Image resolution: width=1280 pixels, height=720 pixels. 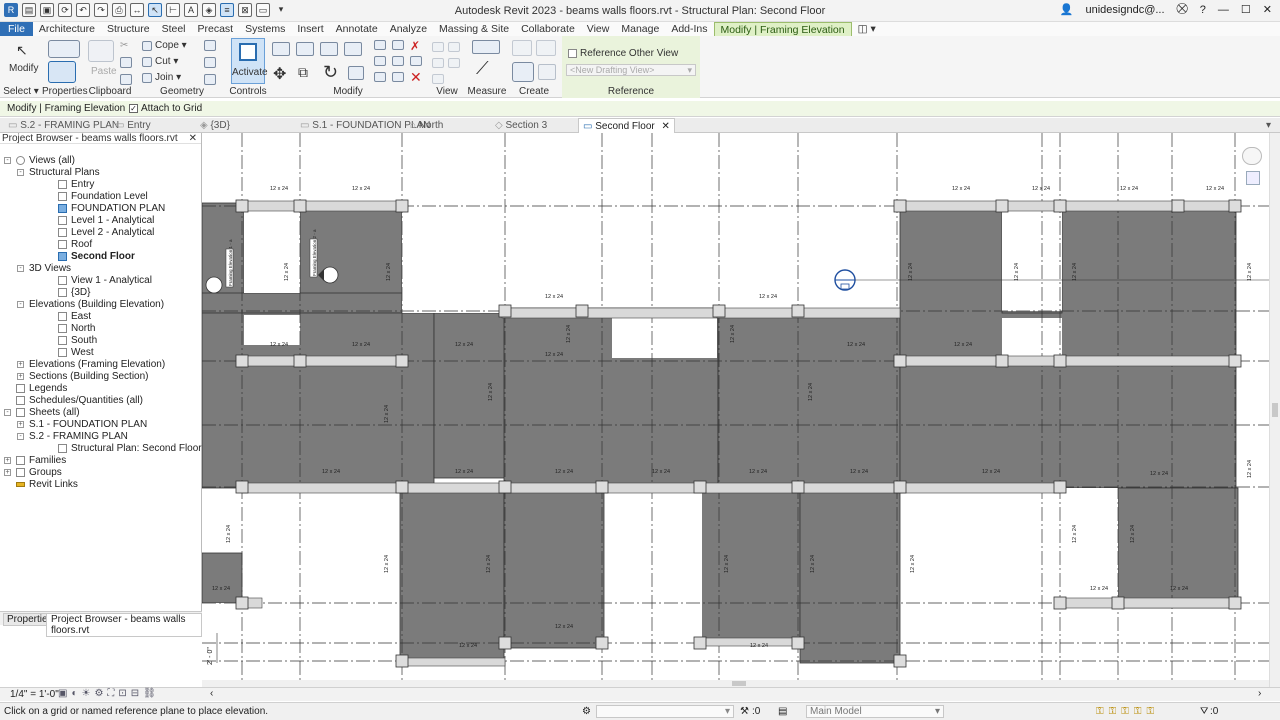 I want to click on menu-add-ins: Add-Ins, so click(x=689, y=29).